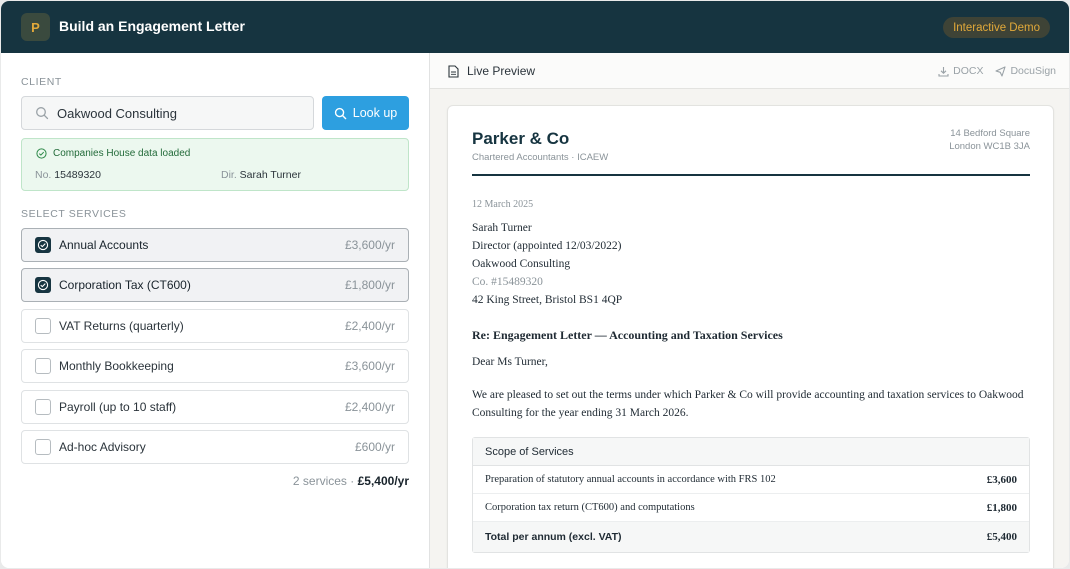 This screenshot has height=569, width=1070. I want to click on demo-badge: Interactive Demo, so click(996, 27).